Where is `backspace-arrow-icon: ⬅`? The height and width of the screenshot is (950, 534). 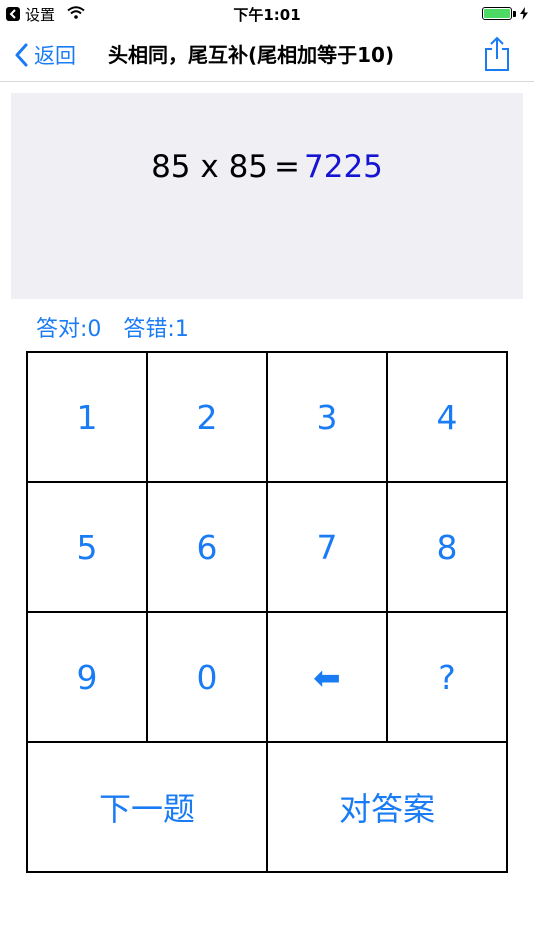
backspace-arrow-icon: ⬅ is located at coordinates (327, 677).